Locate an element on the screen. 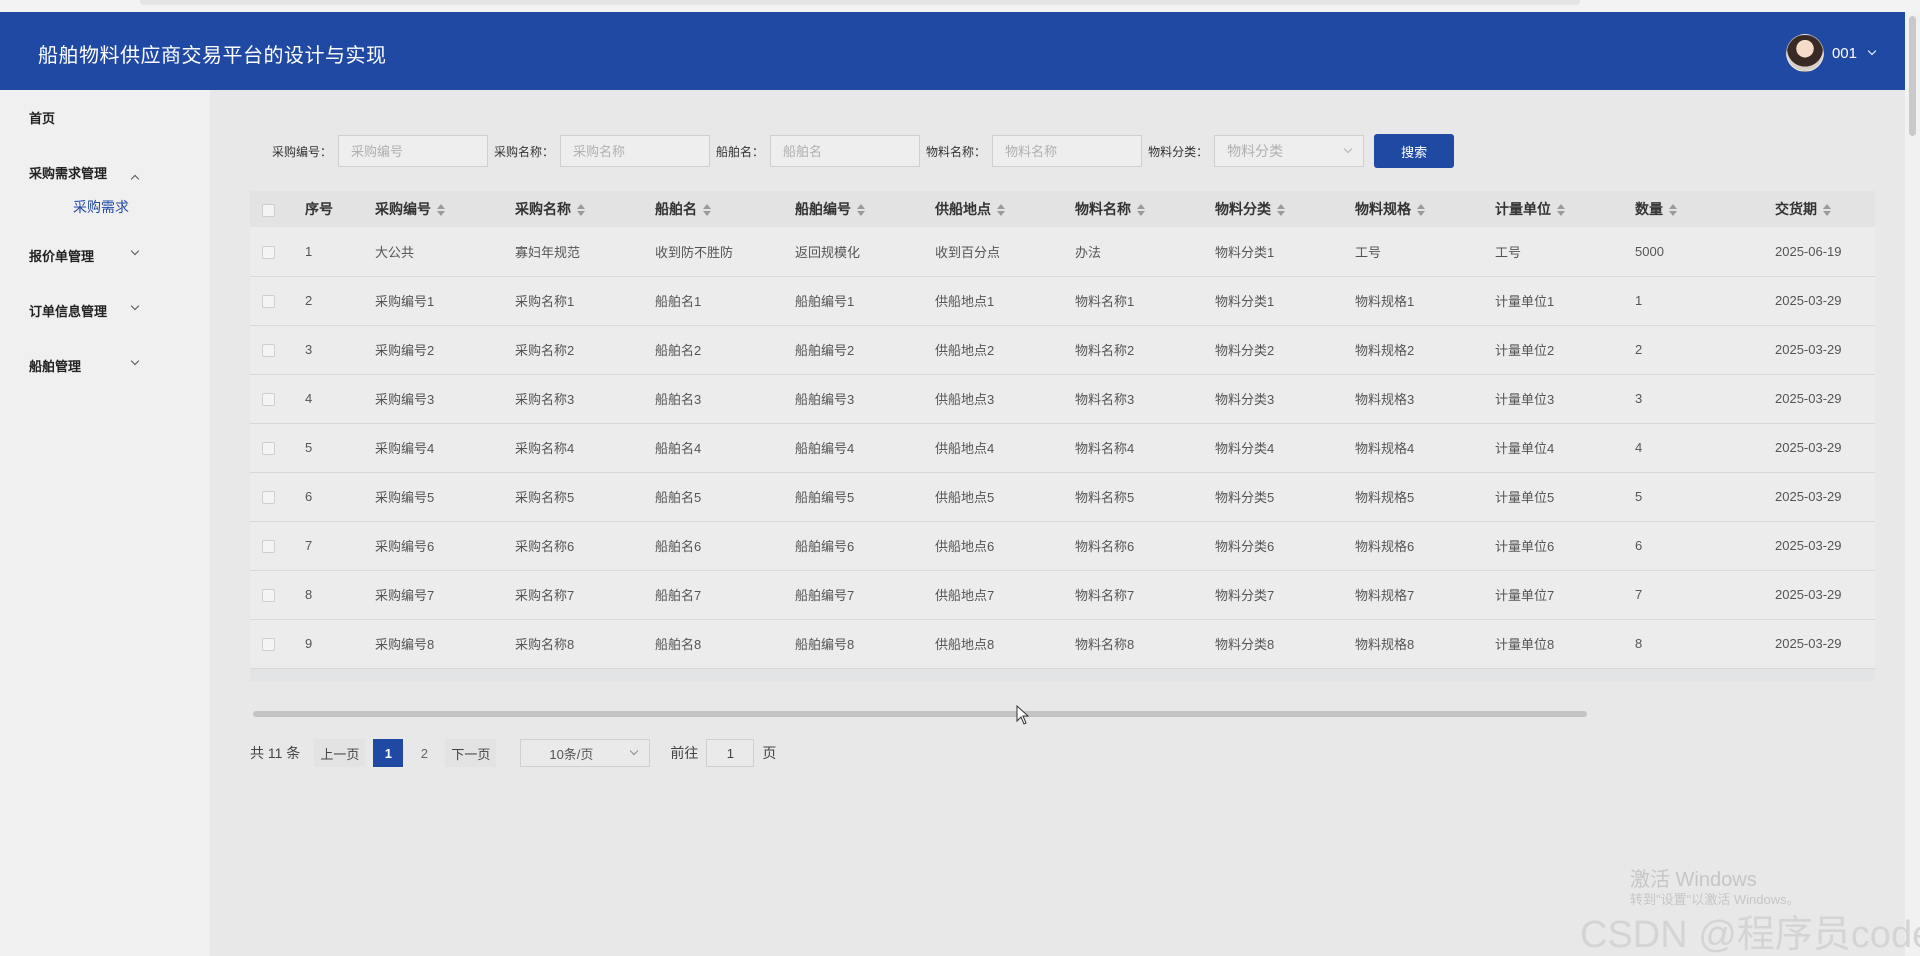 The height and width of the screenshot is (956, 1920). page-number-1: 1 is located at coordinates (388, 753).